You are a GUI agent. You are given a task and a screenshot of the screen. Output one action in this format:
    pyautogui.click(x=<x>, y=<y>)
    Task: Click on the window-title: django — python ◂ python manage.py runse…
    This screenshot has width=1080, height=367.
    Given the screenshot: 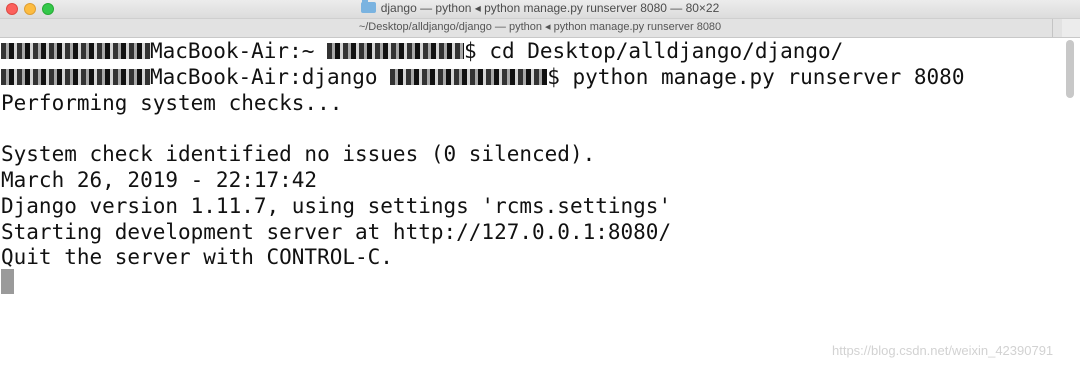 What is the action you would take?
    pyautogui.click(x=540, y=7)
    